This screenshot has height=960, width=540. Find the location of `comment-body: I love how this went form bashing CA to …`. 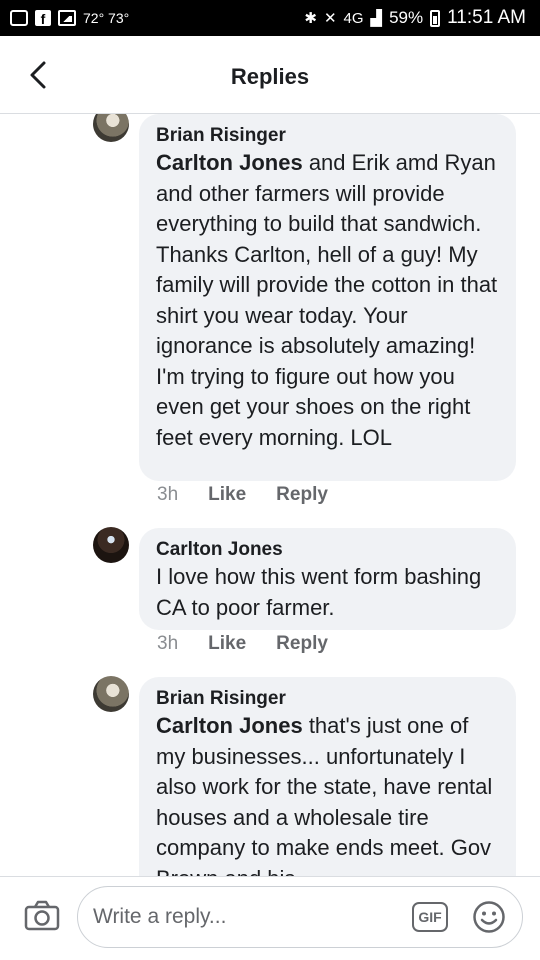

comment-body: I love how this went form bashing CA to … is located at coordinates (319, 592).